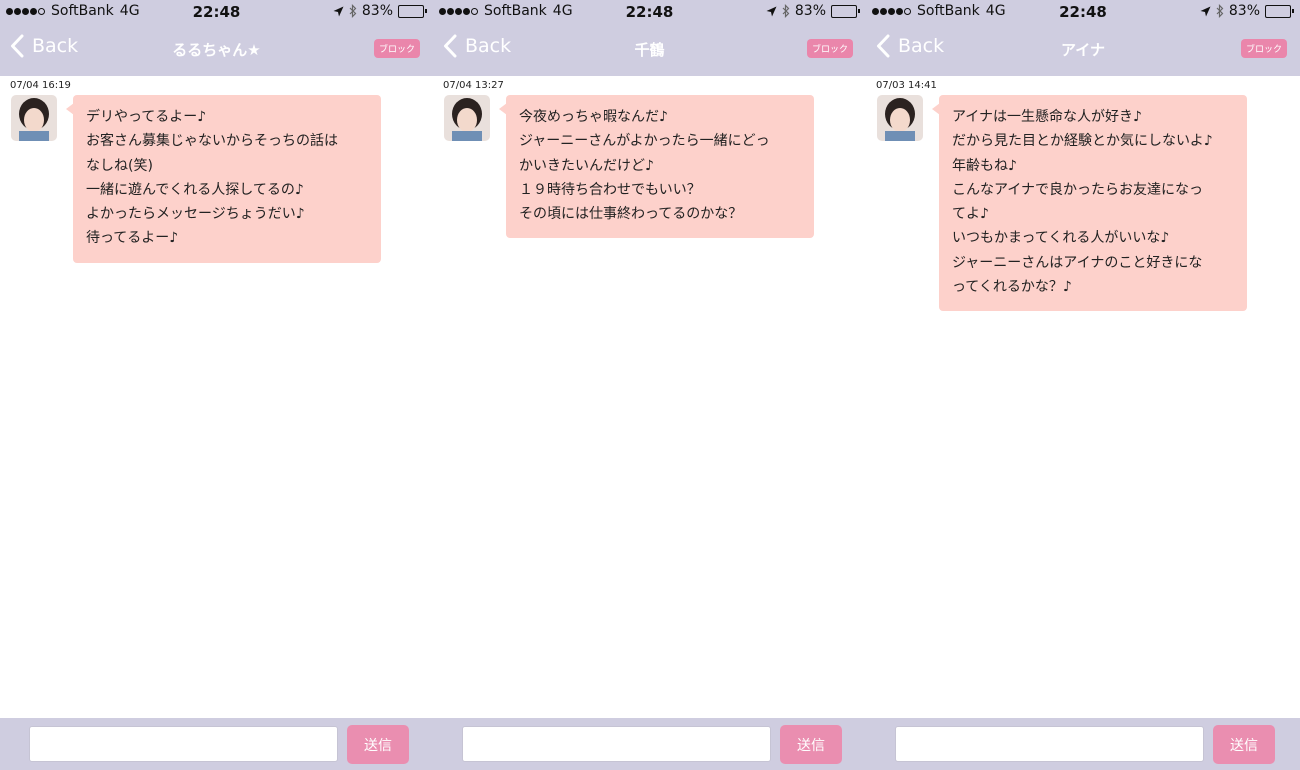 Image resolution: width=1300 pixels, height=770 pixels. I want to click on chat-title: るるちゃん★, so click(216, 50).